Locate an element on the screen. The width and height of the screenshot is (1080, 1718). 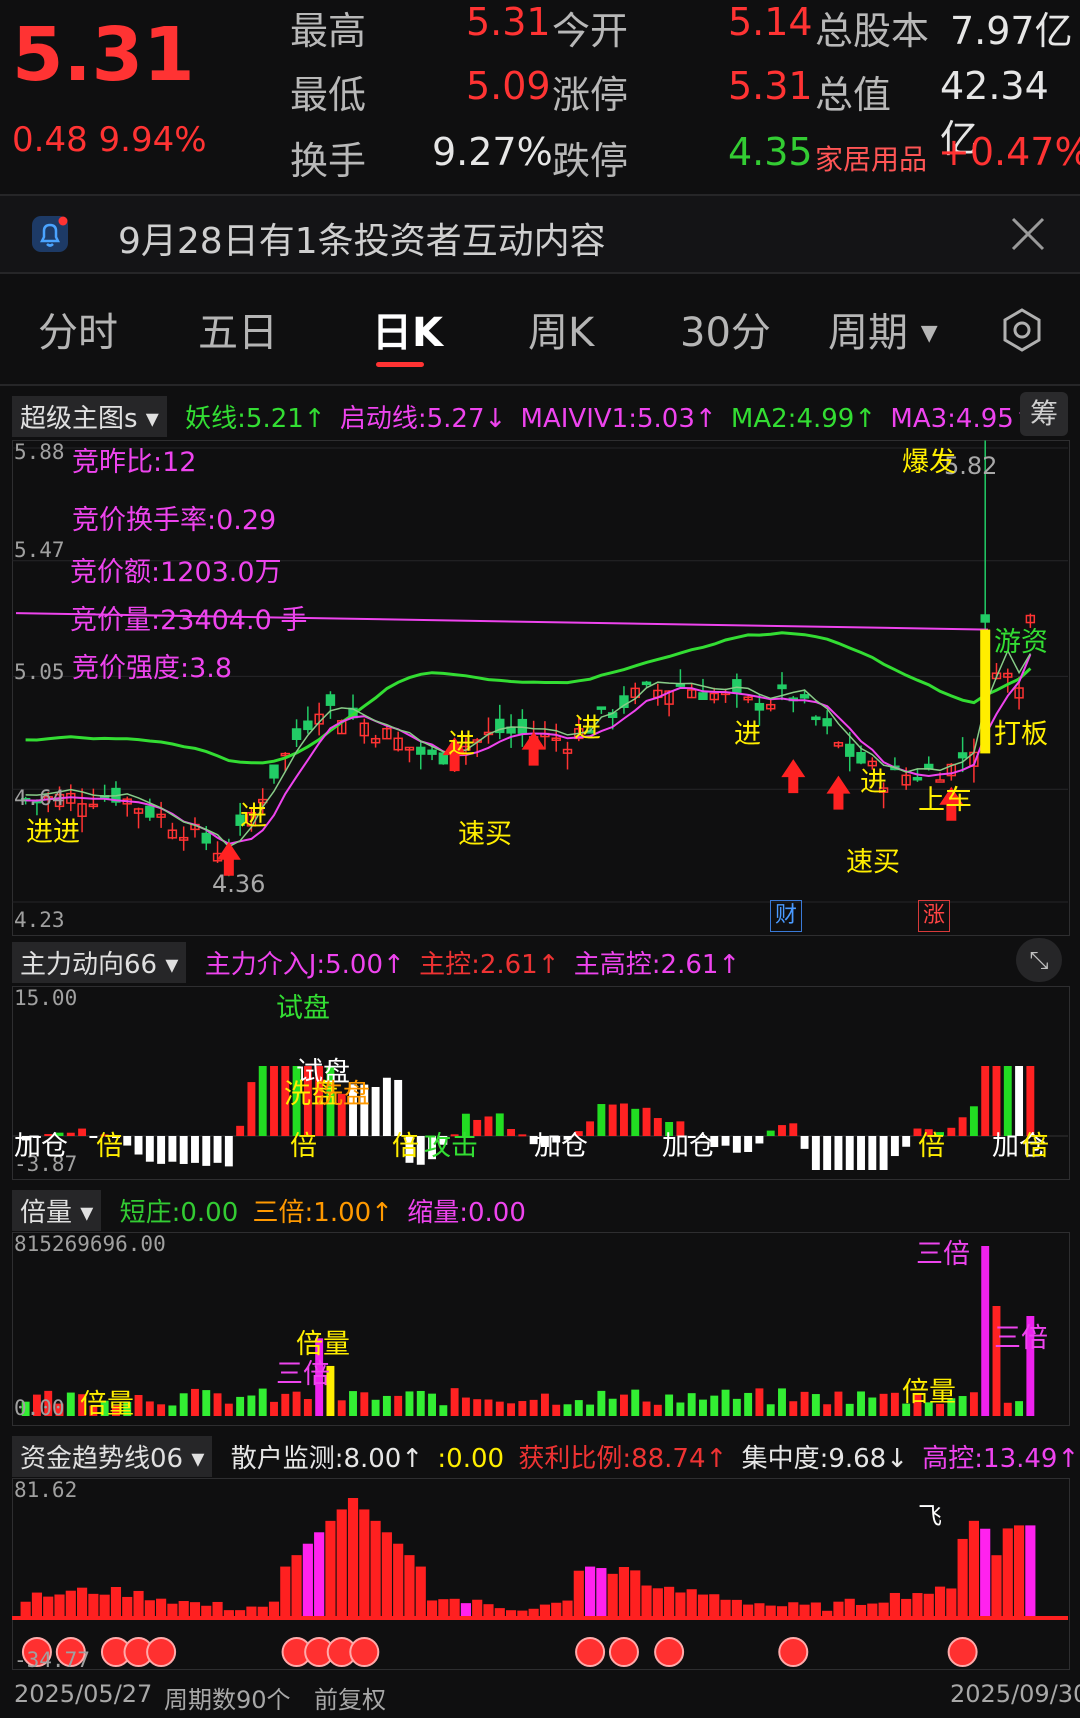
volume-indicator-name: 倍量 is located at coordinates (46, 1213).